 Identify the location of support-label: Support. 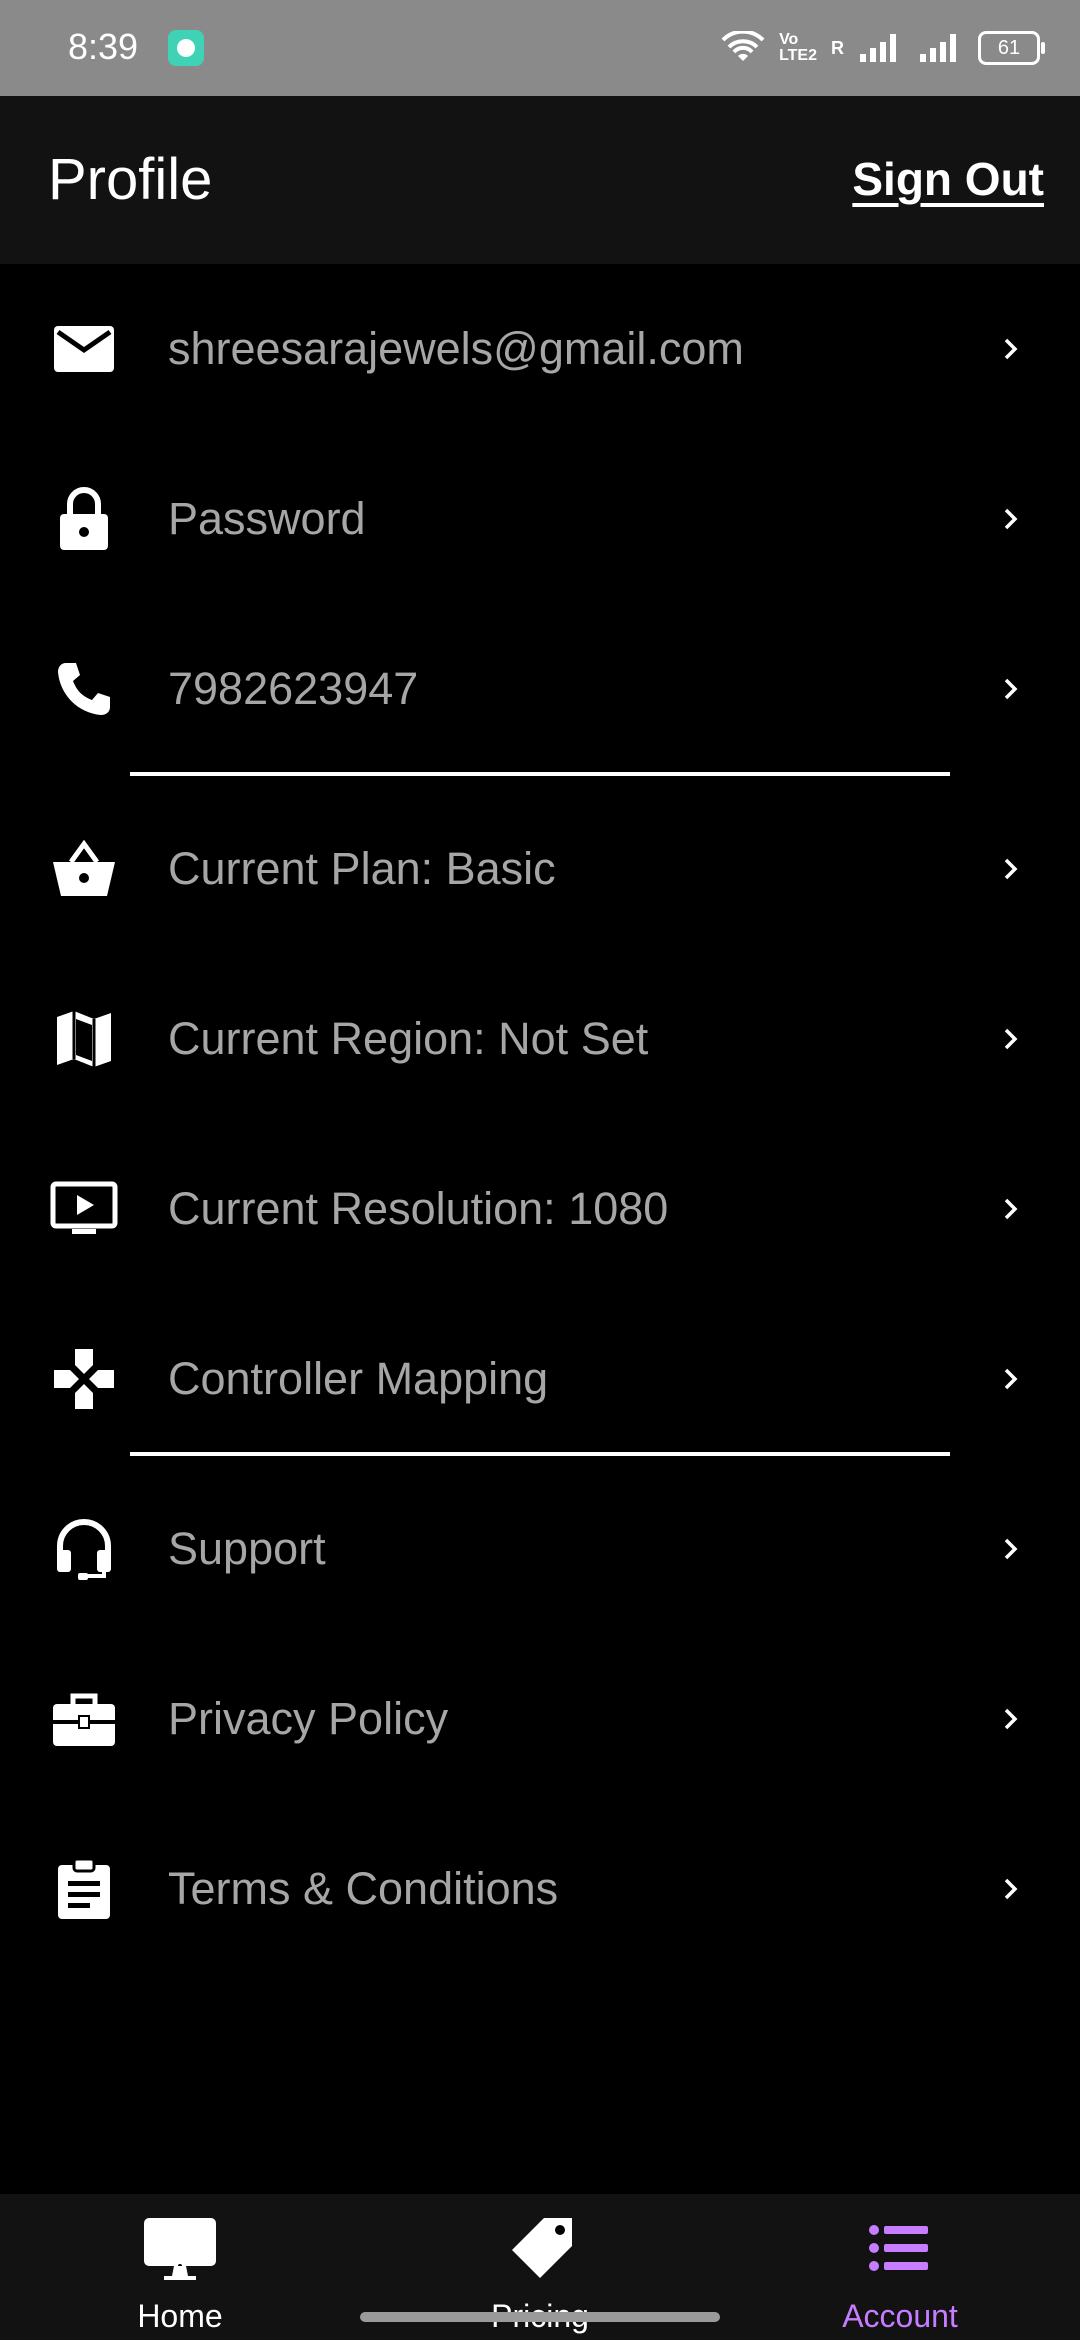
(247, 1548).